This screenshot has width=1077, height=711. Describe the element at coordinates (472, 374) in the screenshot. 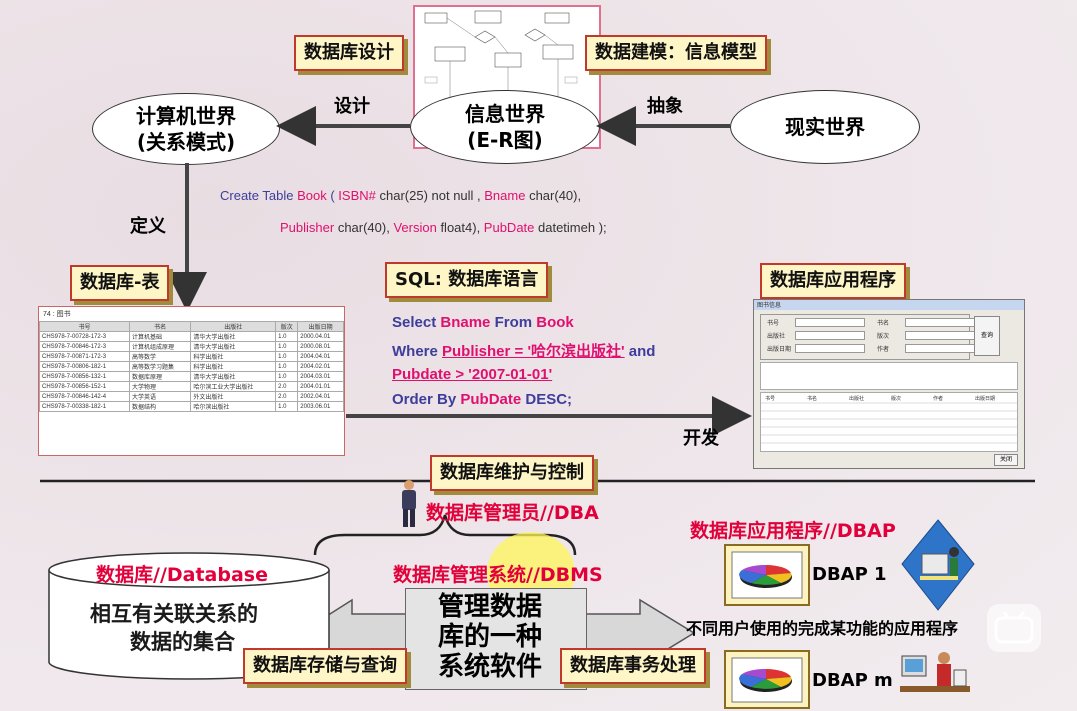

I see `select-sql-token: Pubdate > '2007-01-01'` at that location.